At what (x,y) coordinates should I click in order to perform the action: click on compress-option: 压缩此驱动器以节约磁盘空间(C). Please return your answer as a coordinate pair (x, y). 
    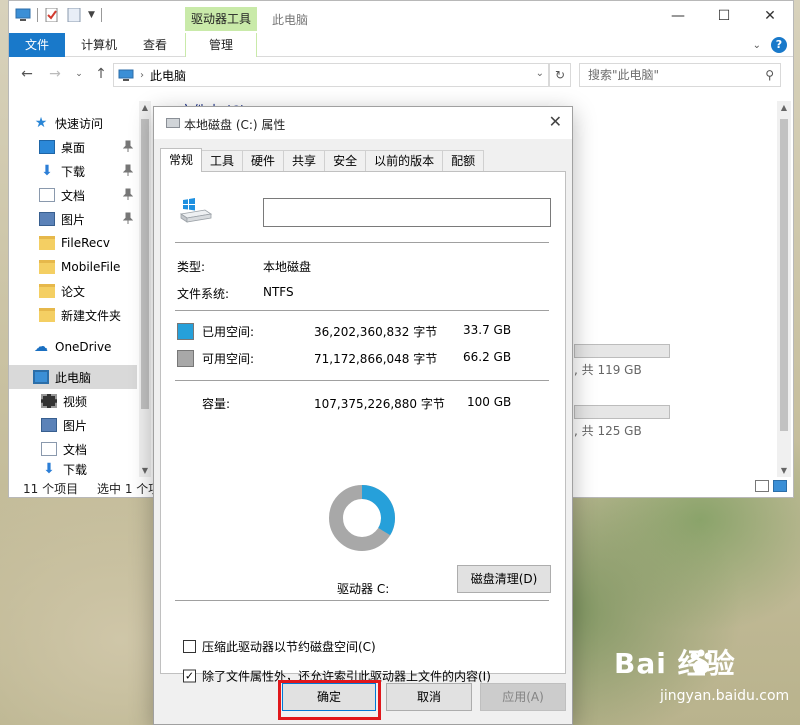
    Looking at the image, I should click on (279, 646).